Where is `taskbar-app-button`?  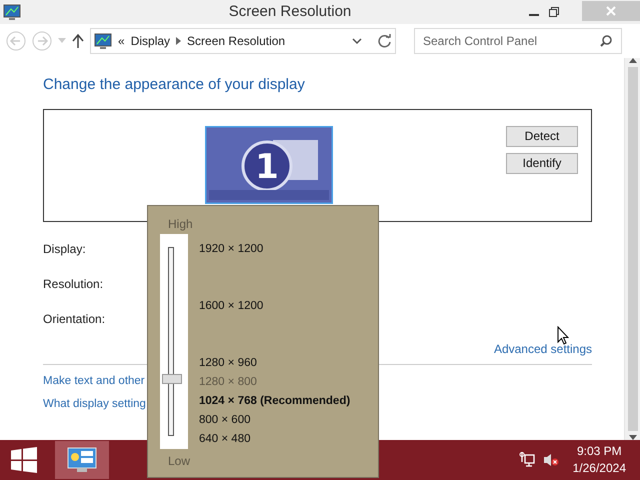
taskbar-app-button is located at coordinates (82, 460).